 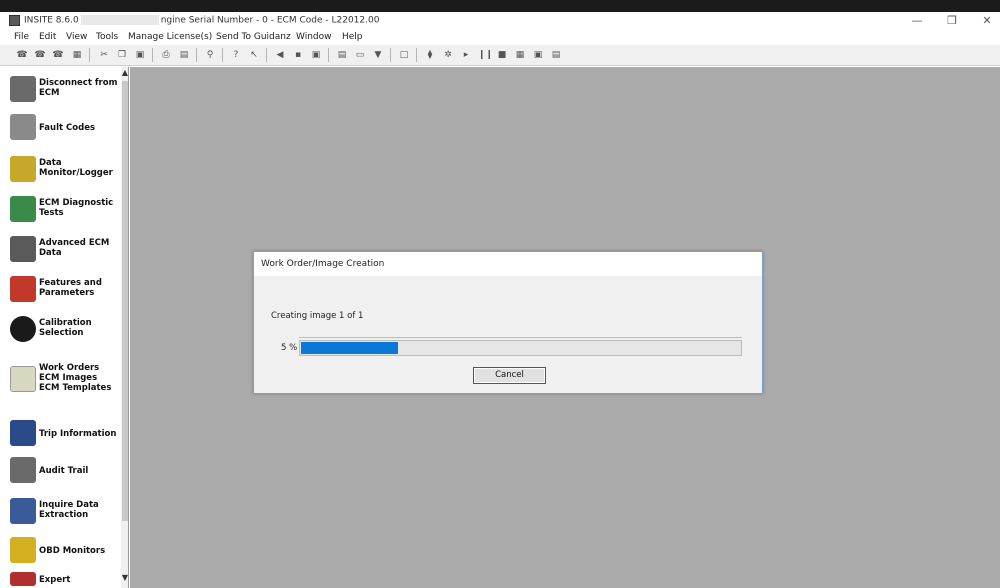 I want to click on data-monitor-icon, so click(x=23, y=169).